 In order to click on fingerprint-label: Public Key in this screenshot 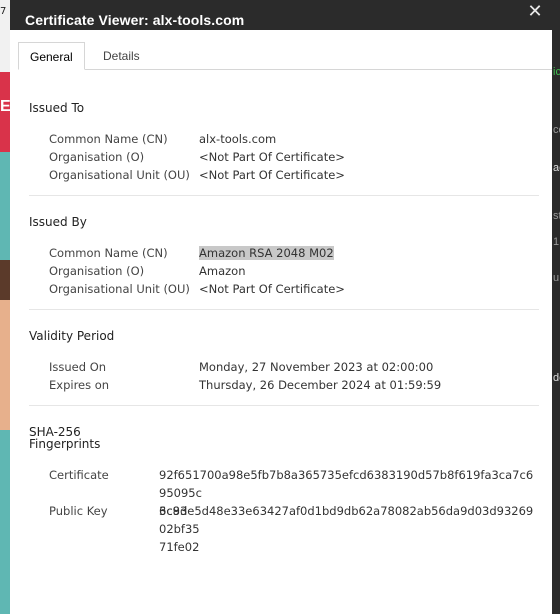, I will do `click(78, 511)`.